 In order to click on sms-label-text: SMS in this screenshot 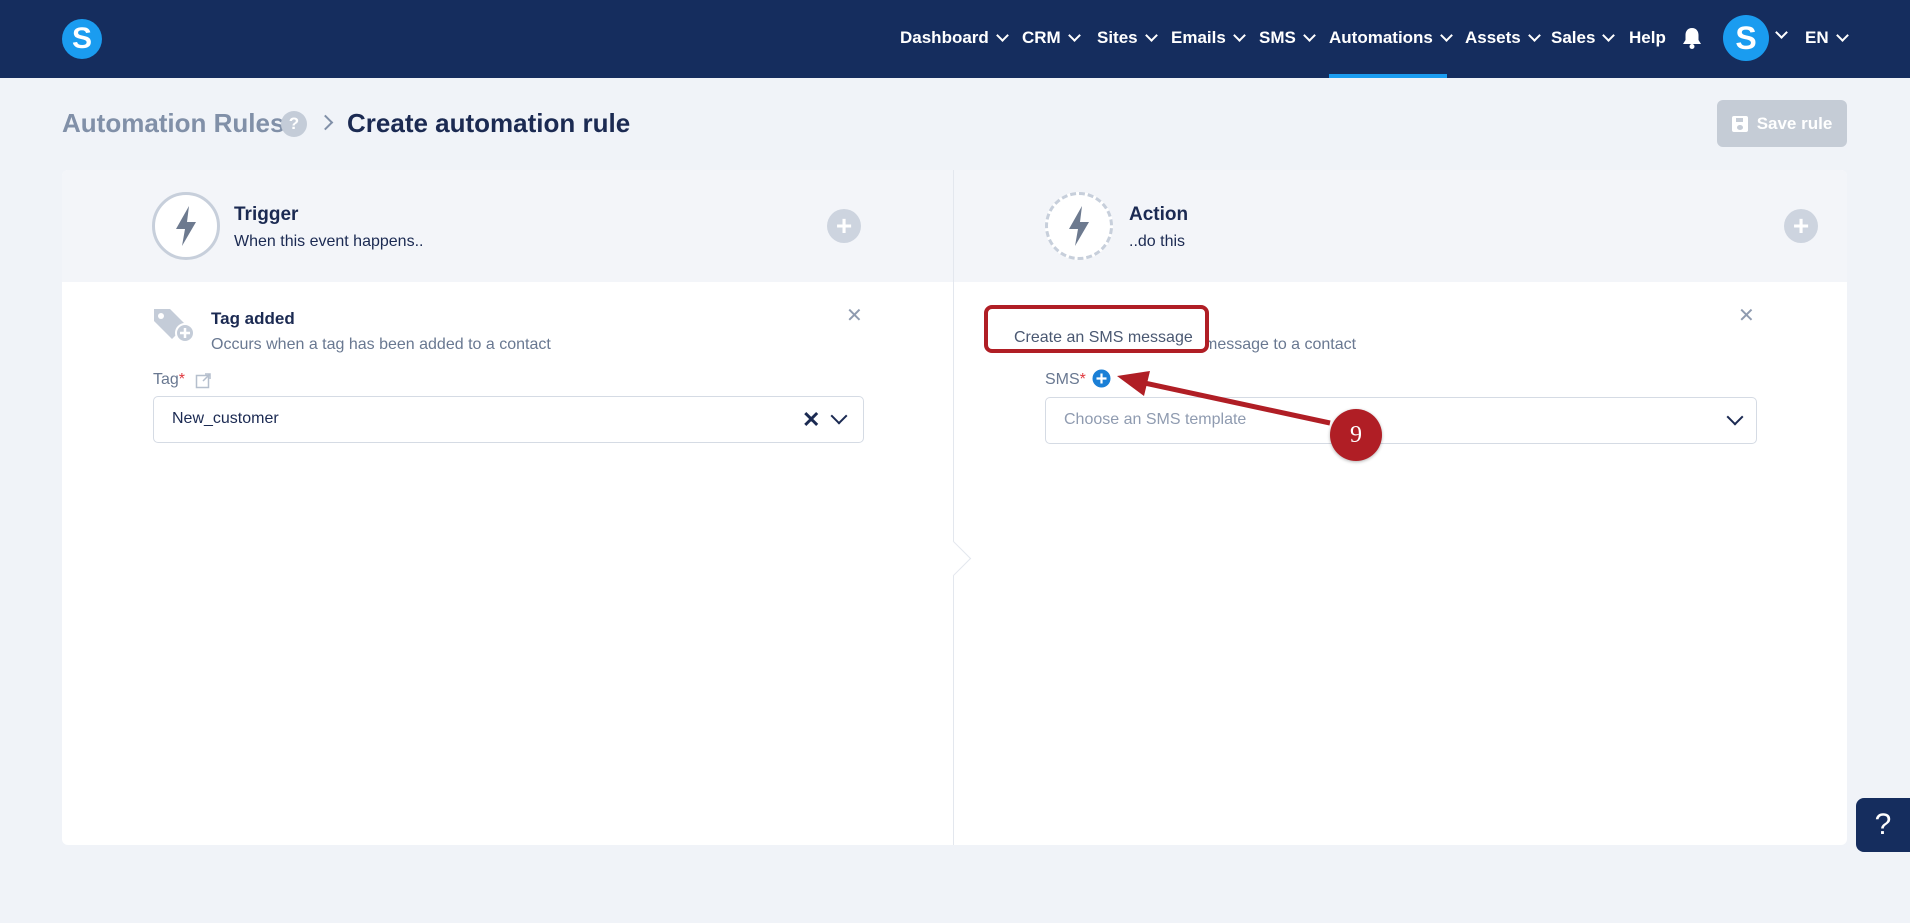, I will do `click(1062, 379)`.